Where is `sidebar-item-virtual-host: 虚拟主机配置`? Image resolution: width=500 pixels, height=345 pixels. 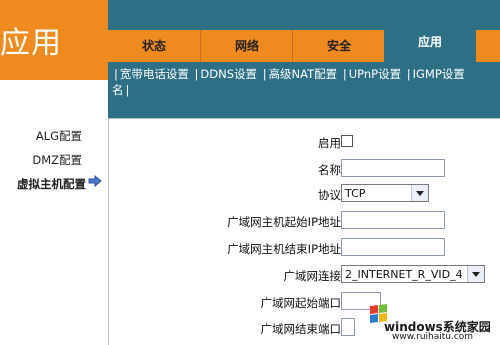 sidebar-item-virtual-host: 虚拟主机配置 is located at coordinates (51, 184).